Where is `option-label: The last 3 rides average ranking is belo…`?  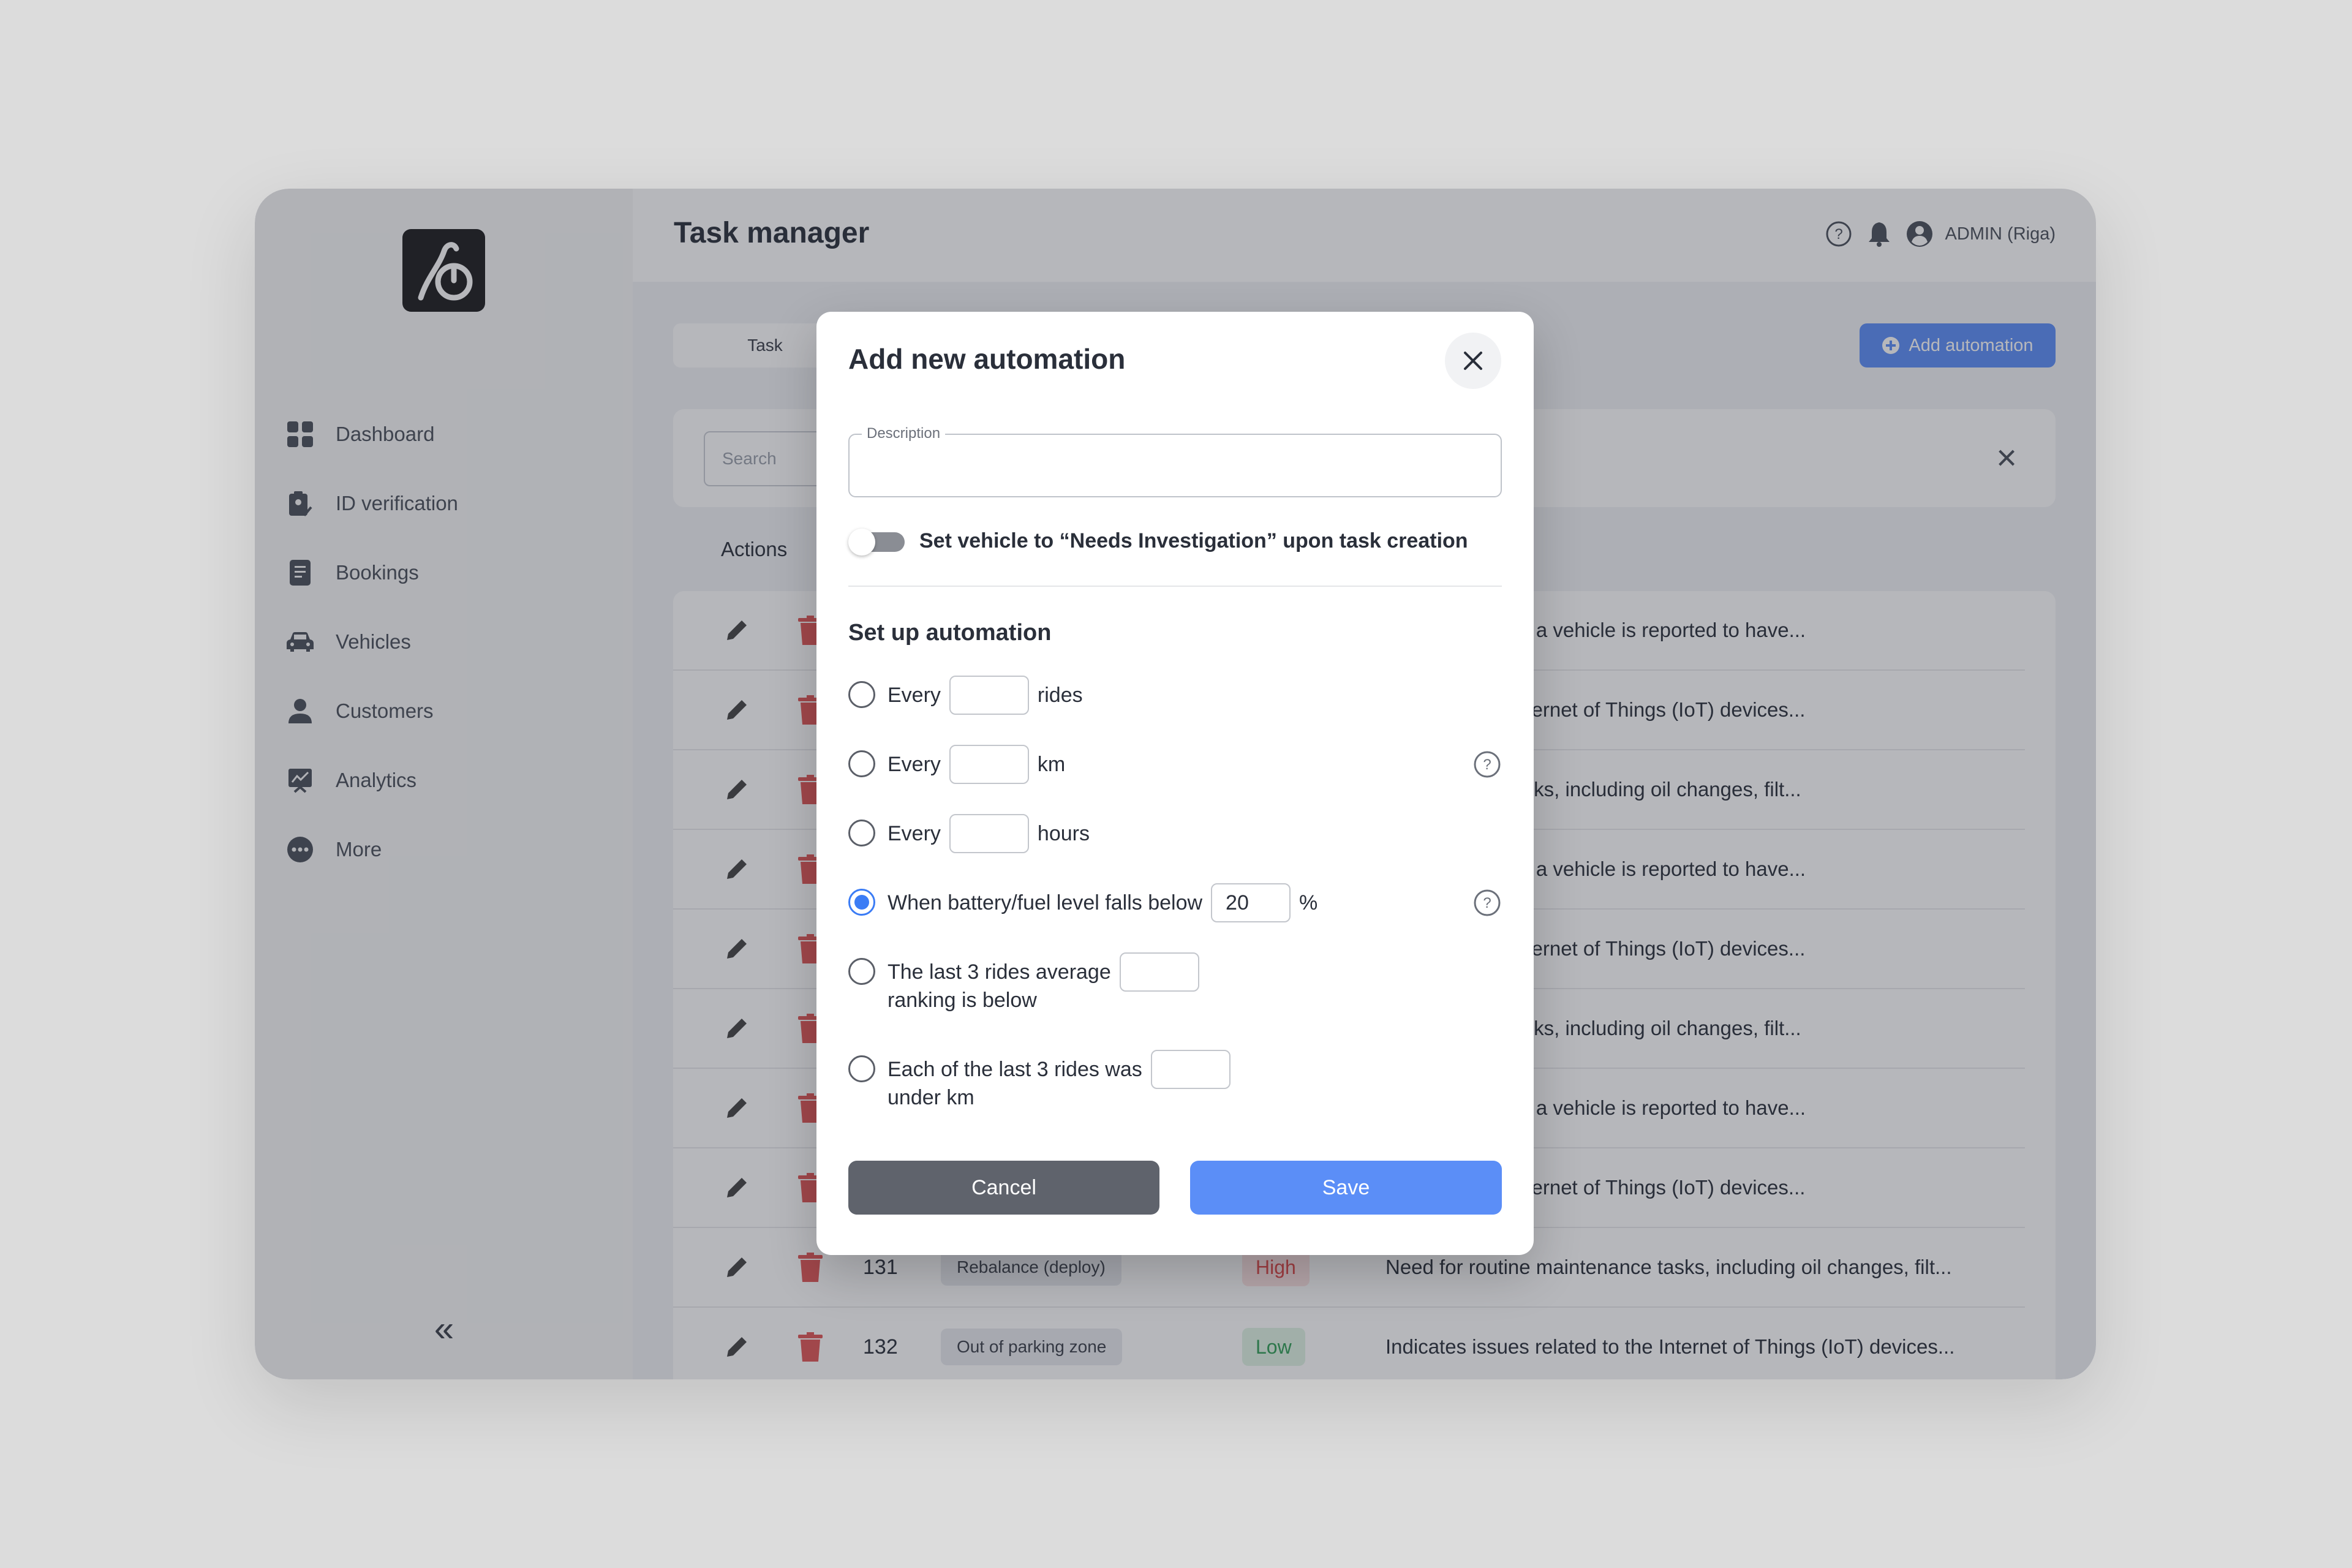
option-label: The last 3 rides average ranking is belo… is located at coordinates (1000, 986).